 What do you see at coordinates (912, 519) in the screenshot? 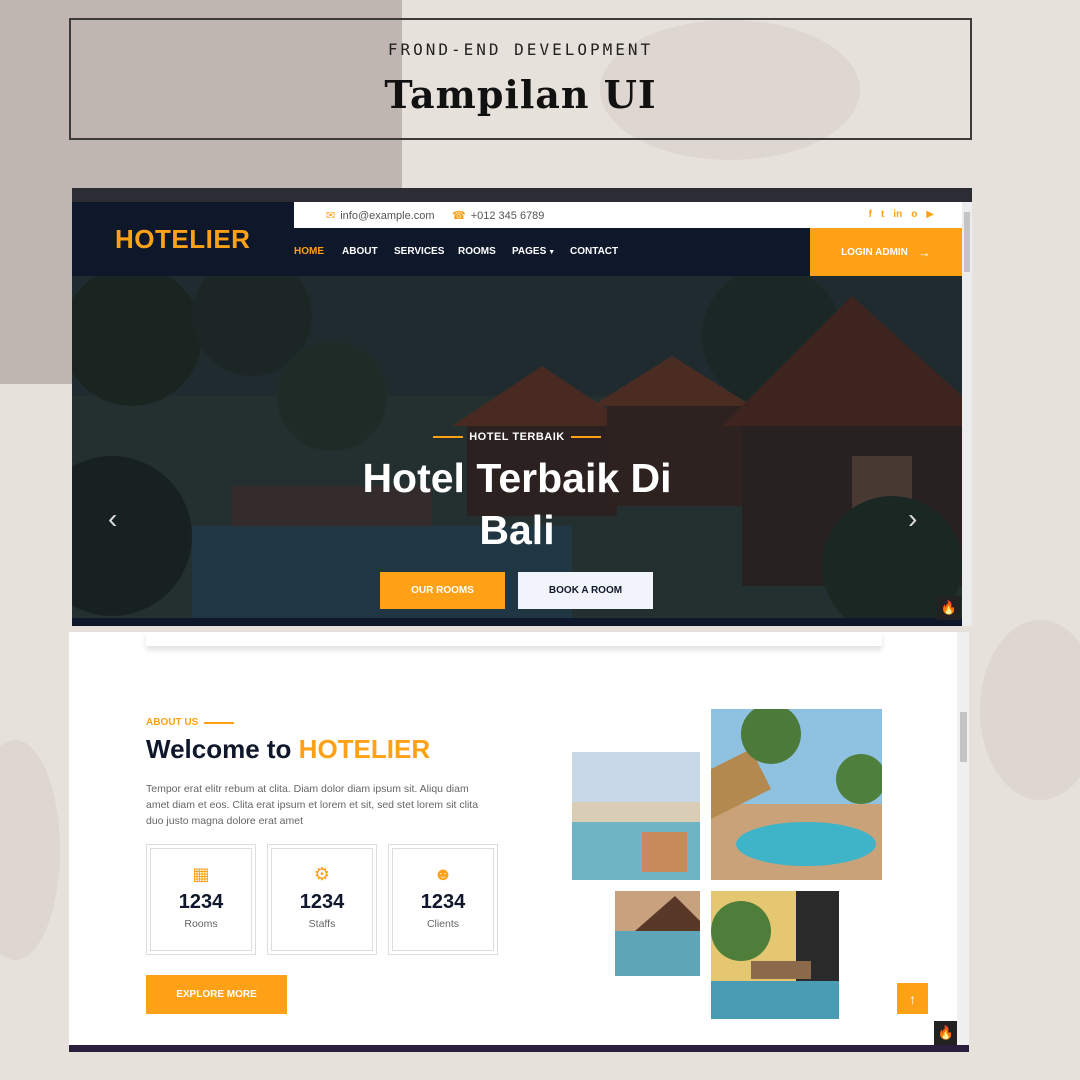
I see `carousel-next-icon: ›` at bounding box center [912, 519].